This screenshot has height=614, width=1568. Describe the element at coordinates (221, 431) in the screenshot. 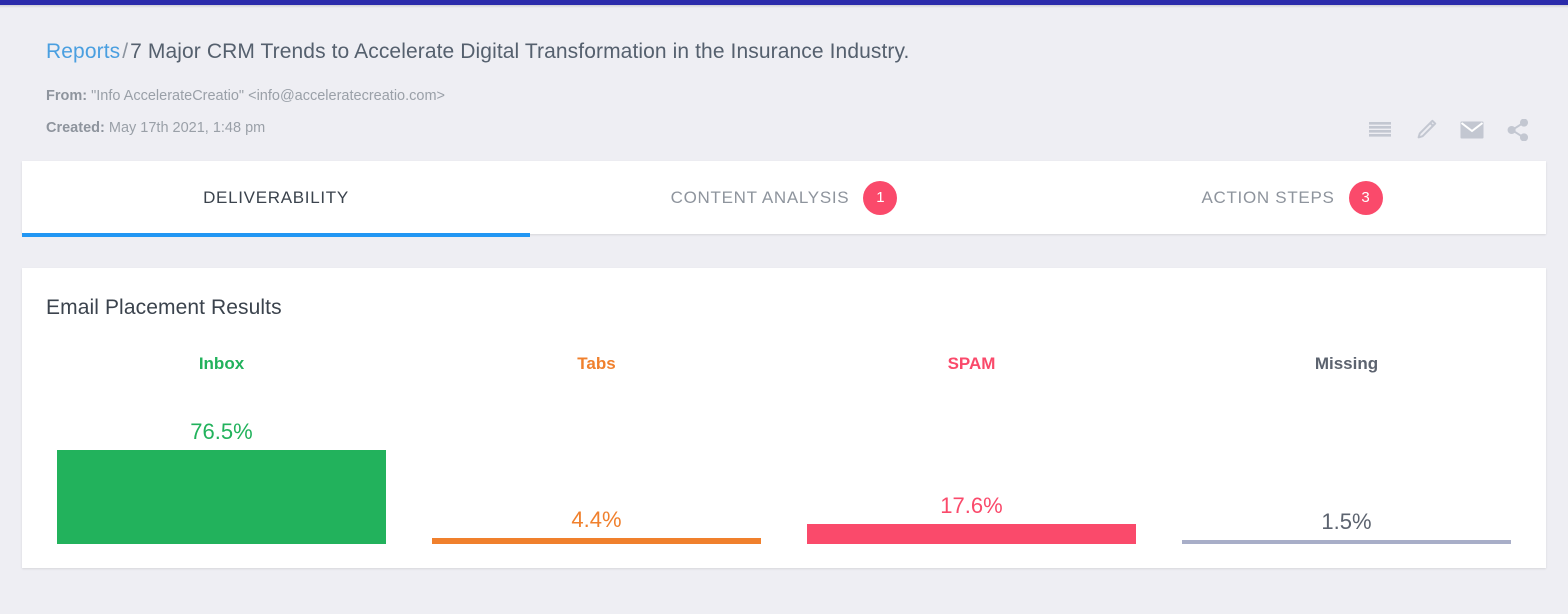

I see `chart-value-label: 76.5%` at that location.